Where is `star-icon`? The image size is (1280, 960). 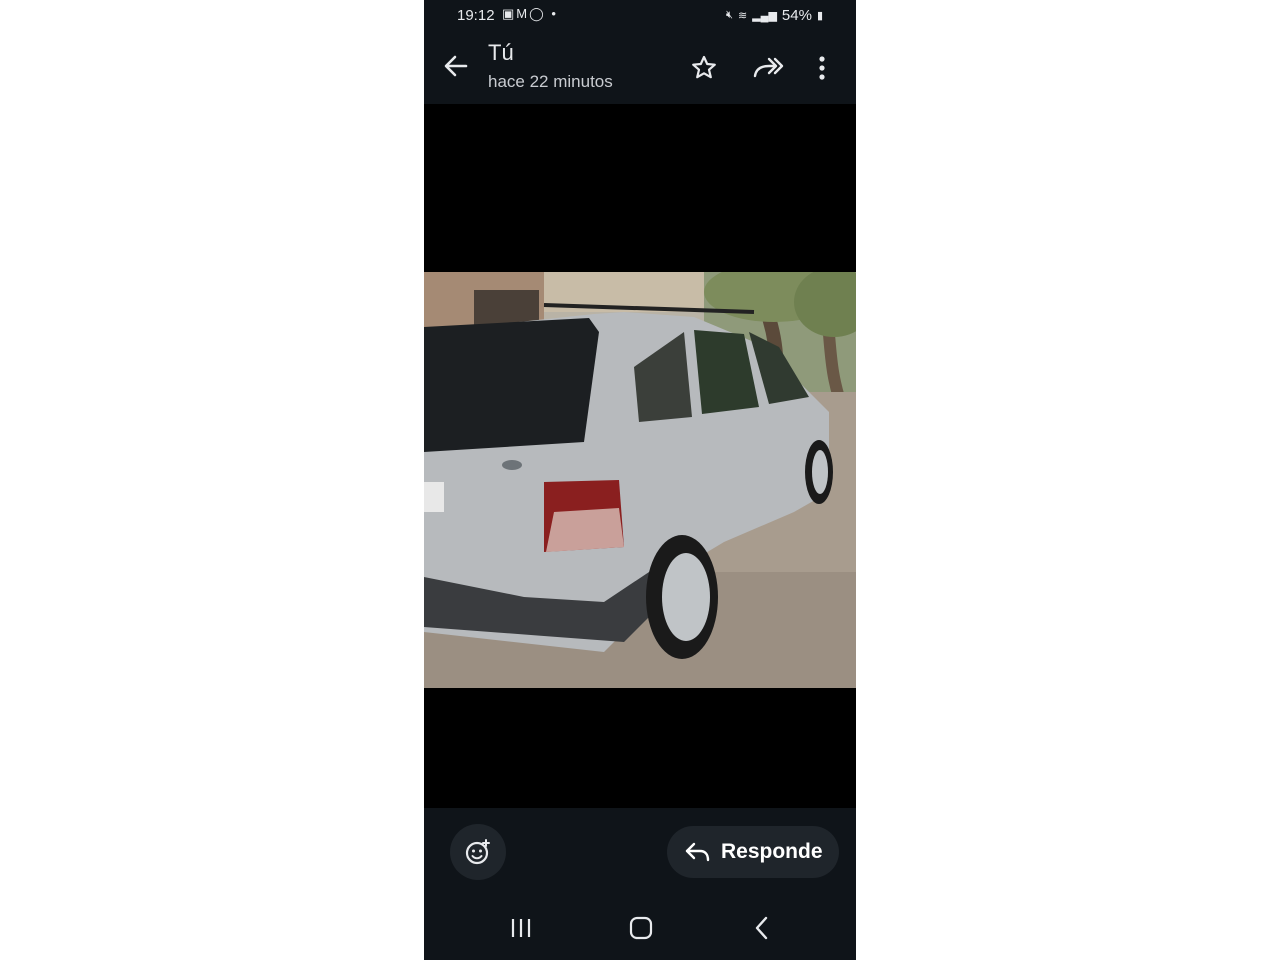
star-icon is located at coordinates (704, 68).